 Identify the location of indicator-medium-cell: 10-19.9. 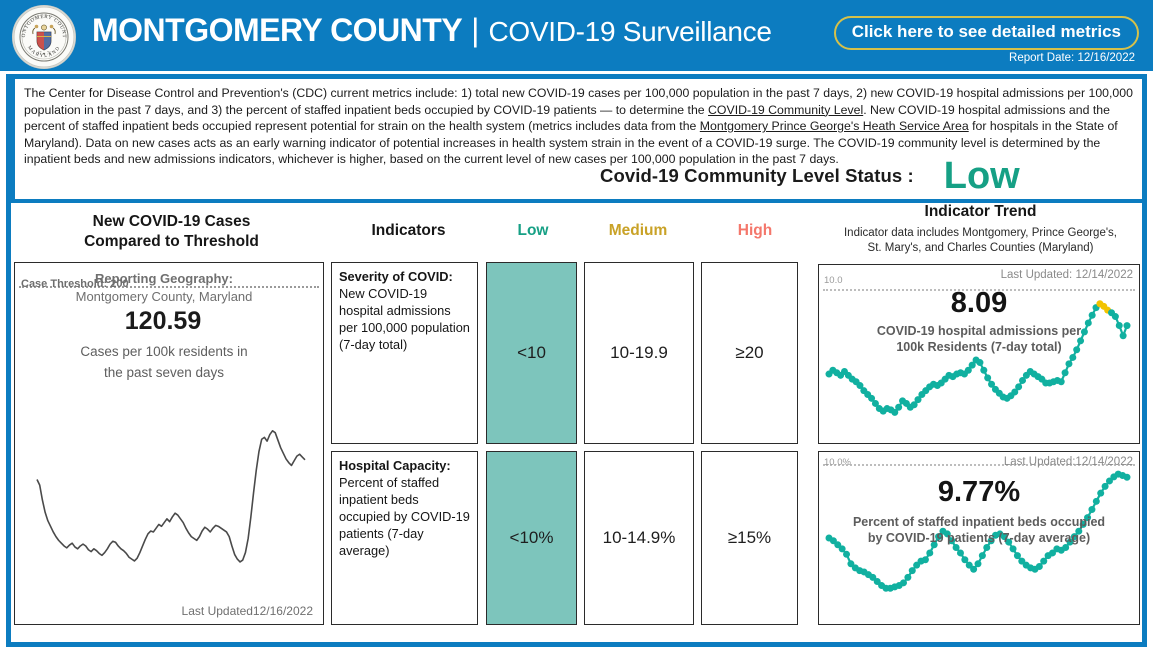
(639, 353).